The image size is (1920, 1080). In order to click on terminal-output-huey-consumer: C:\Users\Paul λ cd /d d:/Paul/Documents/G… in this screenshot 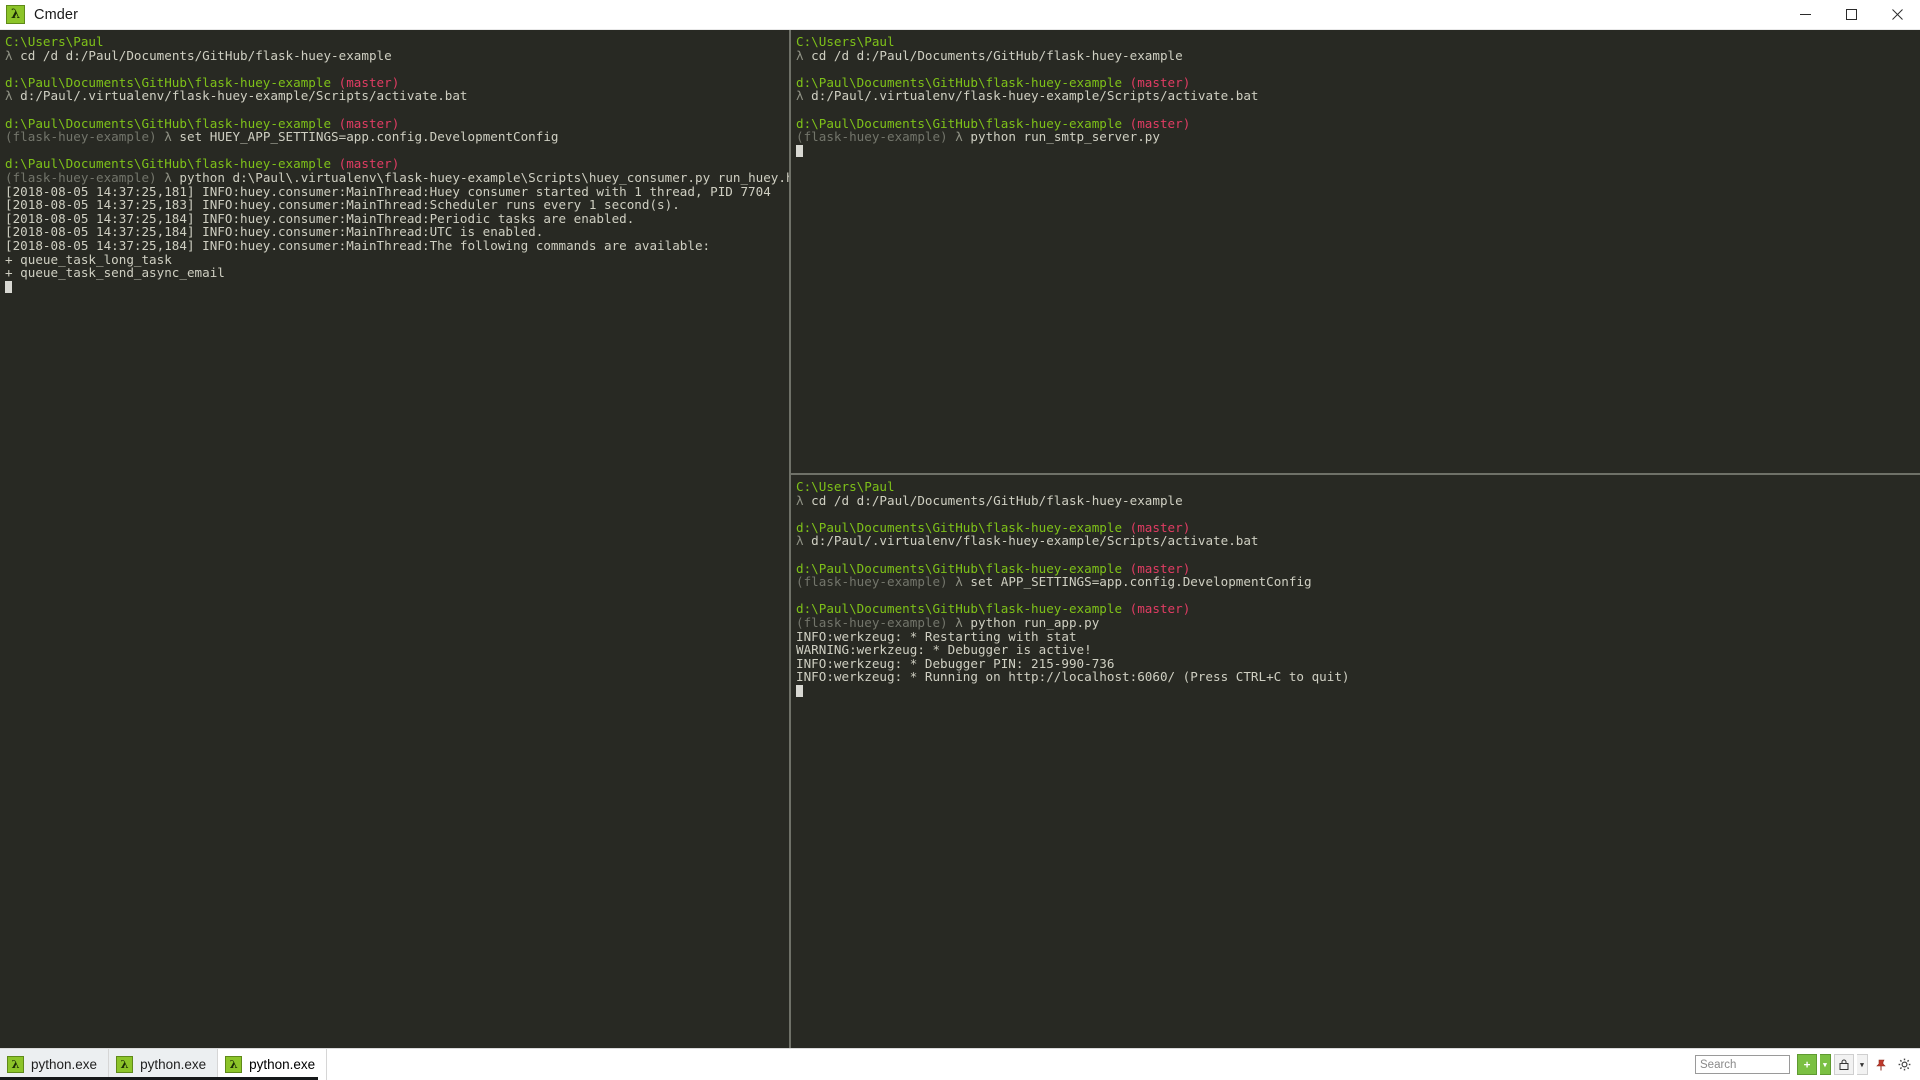, I will do `click(397, 164)`.